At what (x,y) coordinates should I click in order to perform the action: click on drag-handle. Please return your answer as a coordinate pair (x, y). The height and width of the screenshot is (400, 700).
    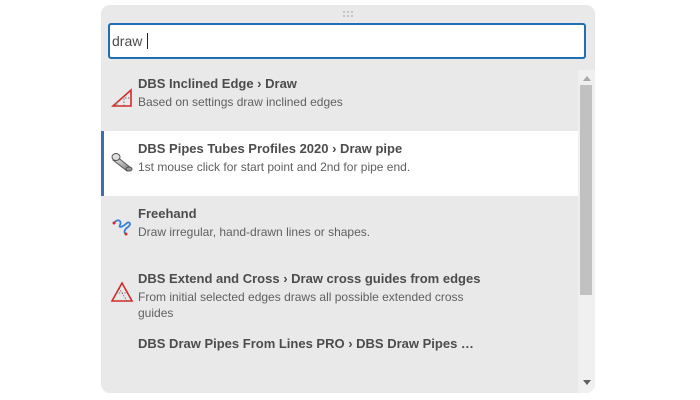
    Looking at the image, I should click on (348, 14).